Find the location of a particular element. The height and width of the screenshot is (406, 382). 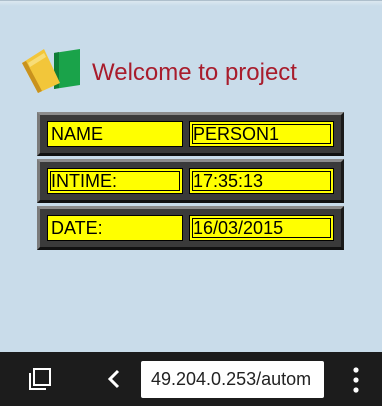

welcome-heading: Welcome to project is located at coordinates (194, 72).